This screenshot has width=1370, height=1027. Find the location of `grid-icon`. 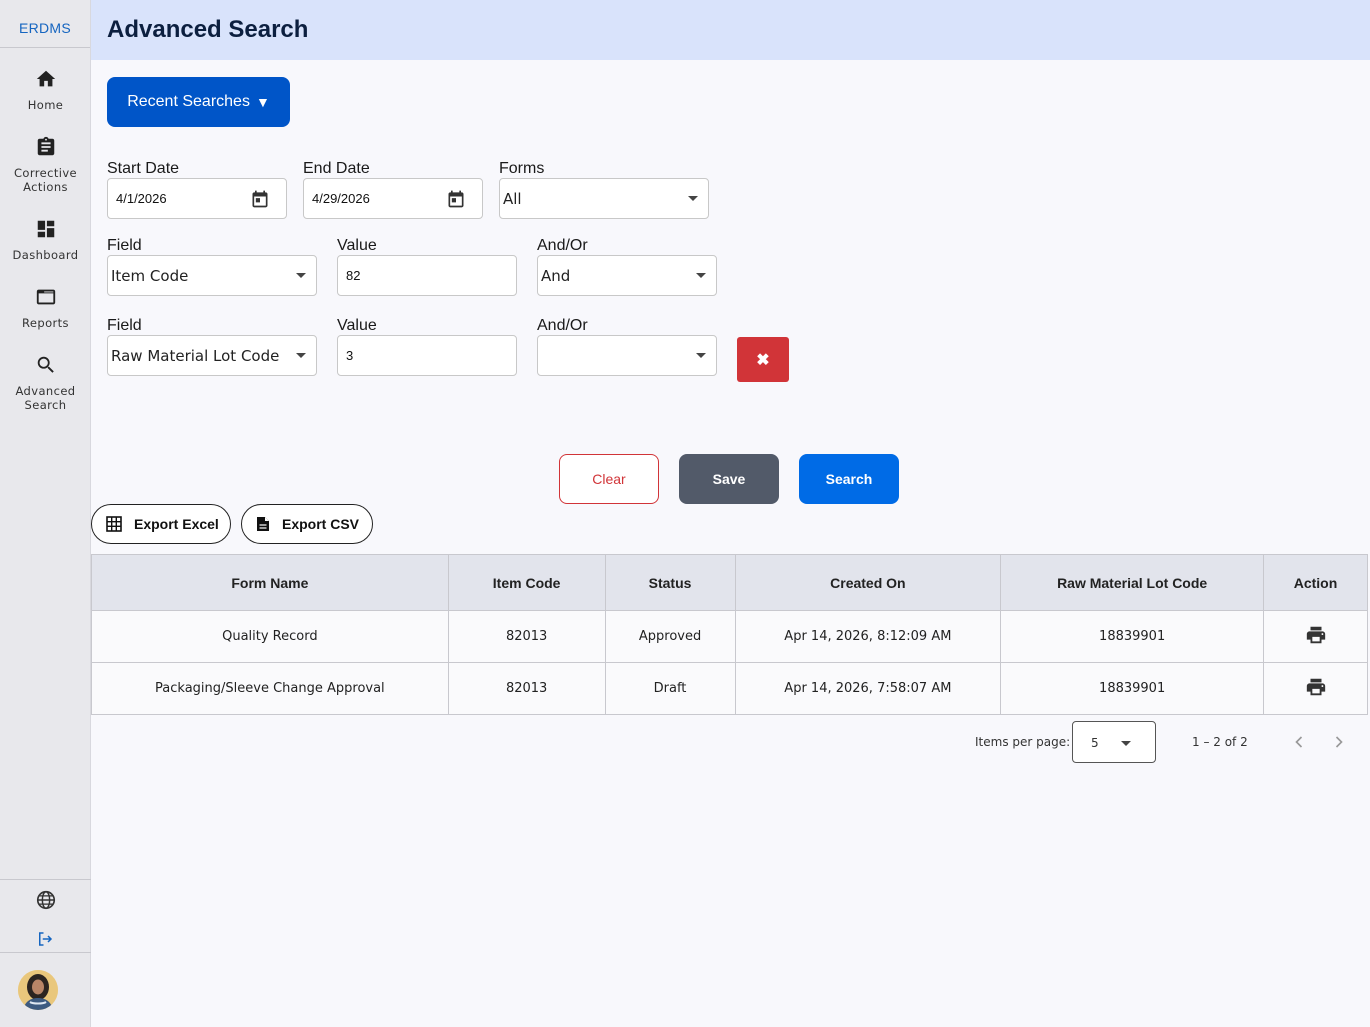

grid-icon is located at coordinates (114, 524).